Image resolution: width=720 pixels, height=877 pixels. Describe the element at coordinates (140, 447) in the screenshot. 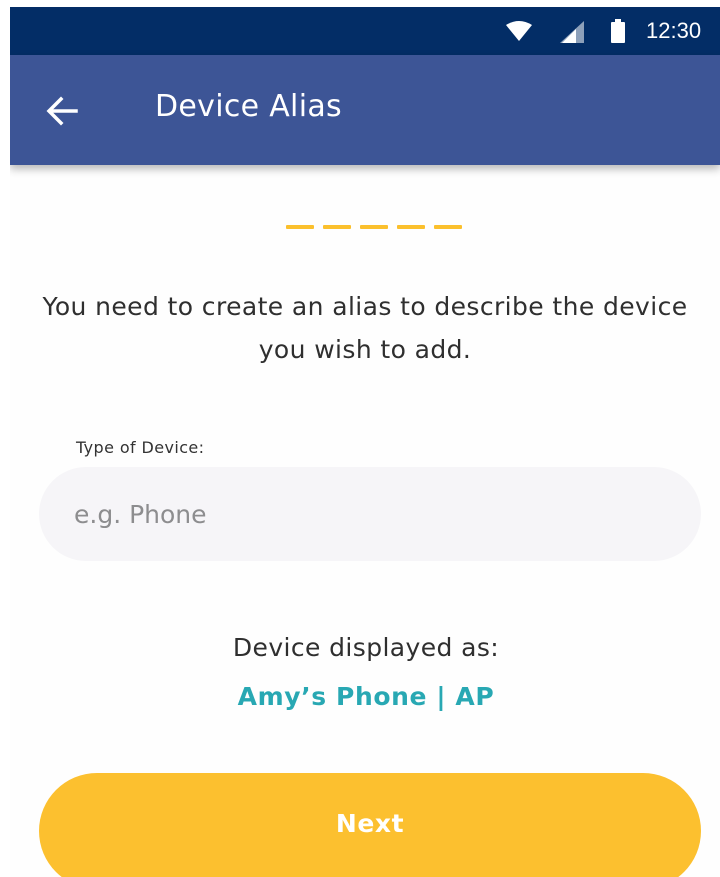

I see `device-type-label: Type of Device:` at that location.